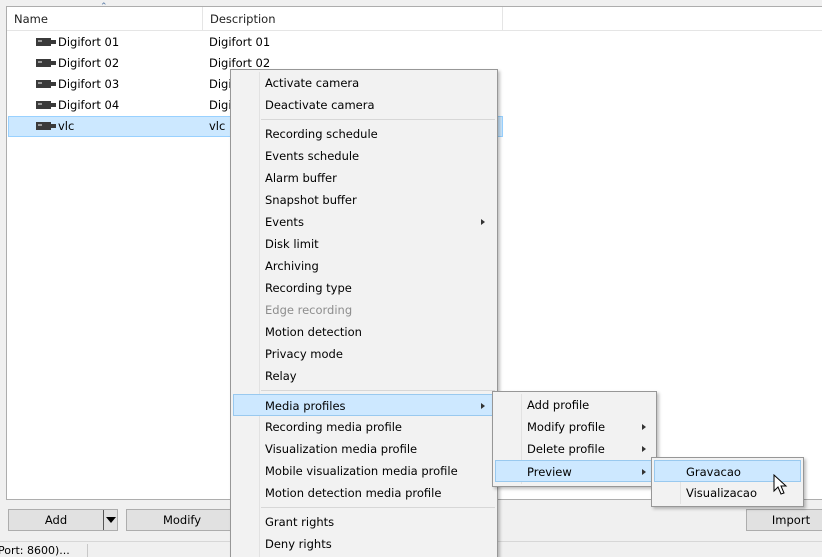 This screenshot has height=557, width=822. Describe the element at coordinates (89, 105) in the screenshot. I see `row-name: Digifort 04` at that location.